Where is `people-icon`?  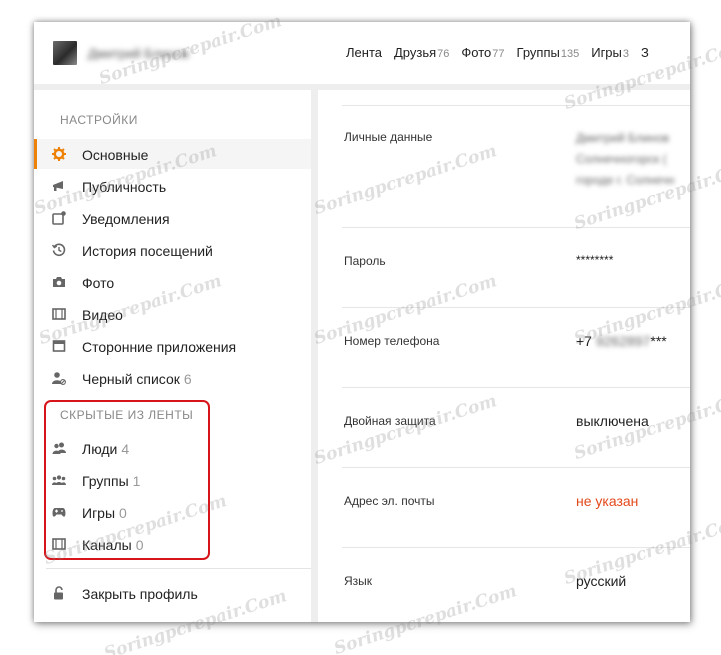 people-icon is located at coordinates (59, 448).